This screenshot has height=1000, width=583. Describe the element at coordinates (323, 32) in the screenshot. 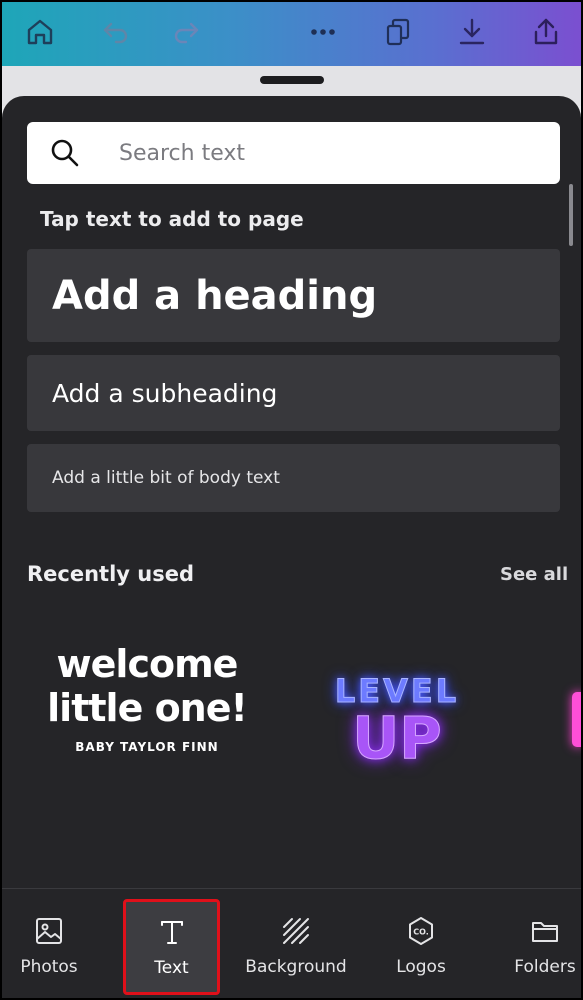

I see `more-icon` at that location.